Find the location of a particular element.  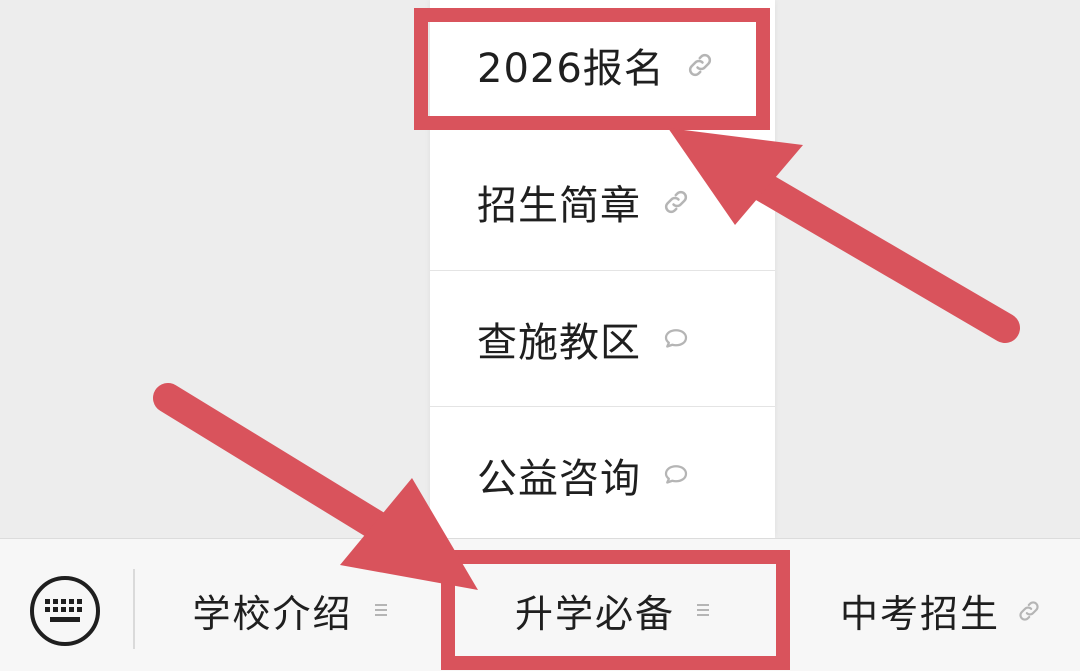

menu-item-public-consultation: 公益咨询 is located at coordinates (602, 474).